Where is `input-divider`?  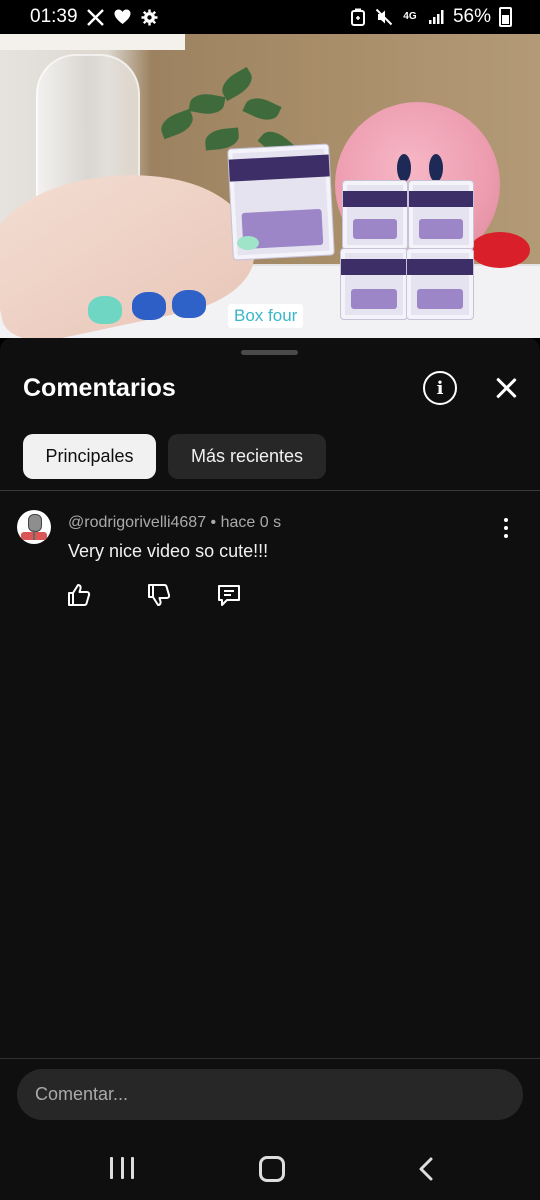
input-divider is located at coordinates (270, 1058).